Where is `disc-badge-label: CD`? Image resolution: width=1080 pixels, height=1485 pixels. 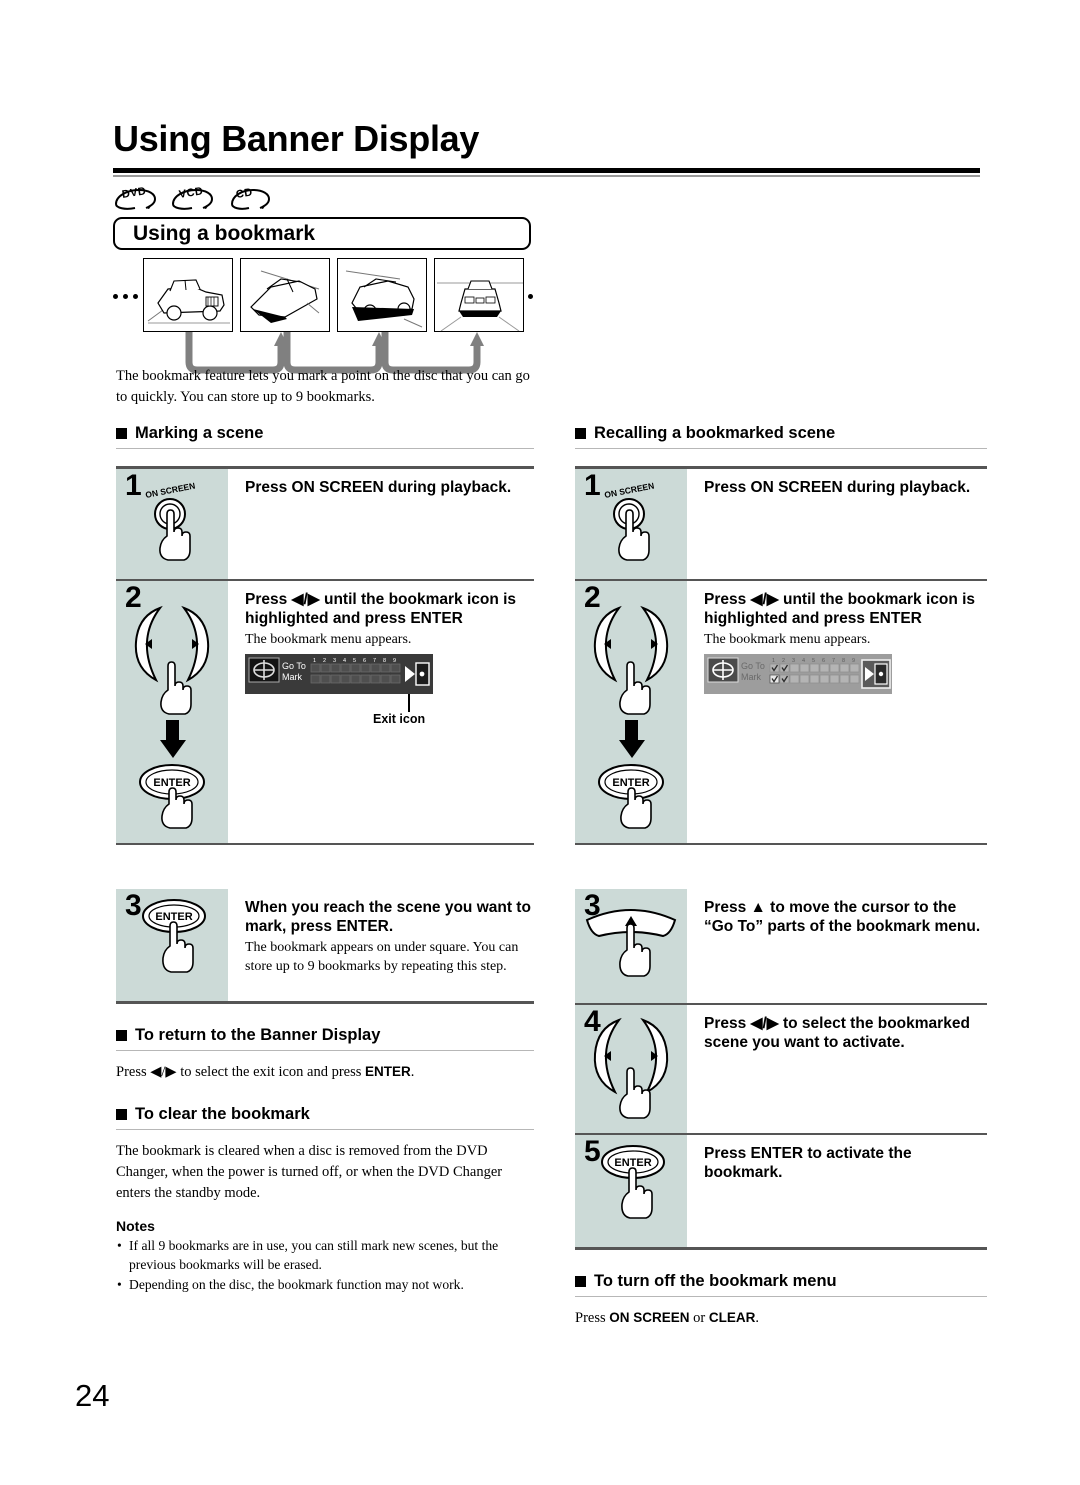
disc-badge-label: CD is located at coordinates (244, 193).